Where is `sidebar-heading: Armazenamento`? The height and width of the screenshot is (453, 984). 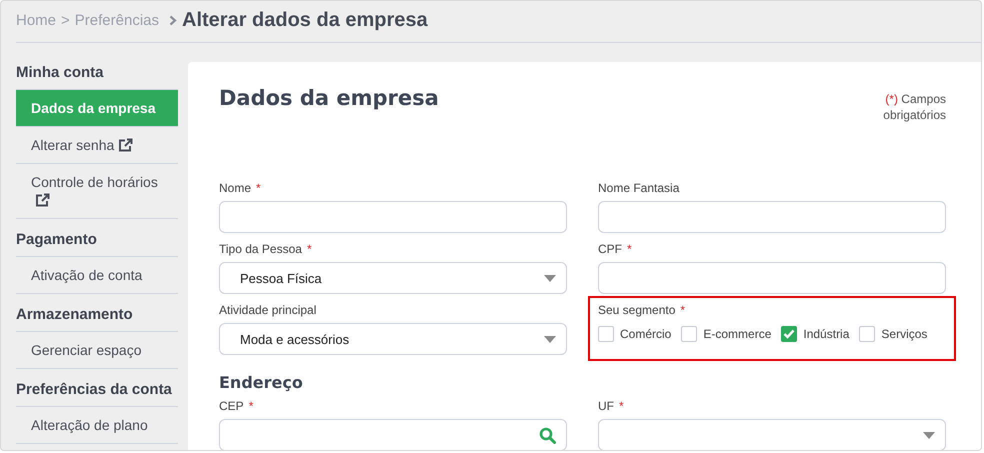 sidebar-heading: Armazenamento is located at coordinates (97, 318).